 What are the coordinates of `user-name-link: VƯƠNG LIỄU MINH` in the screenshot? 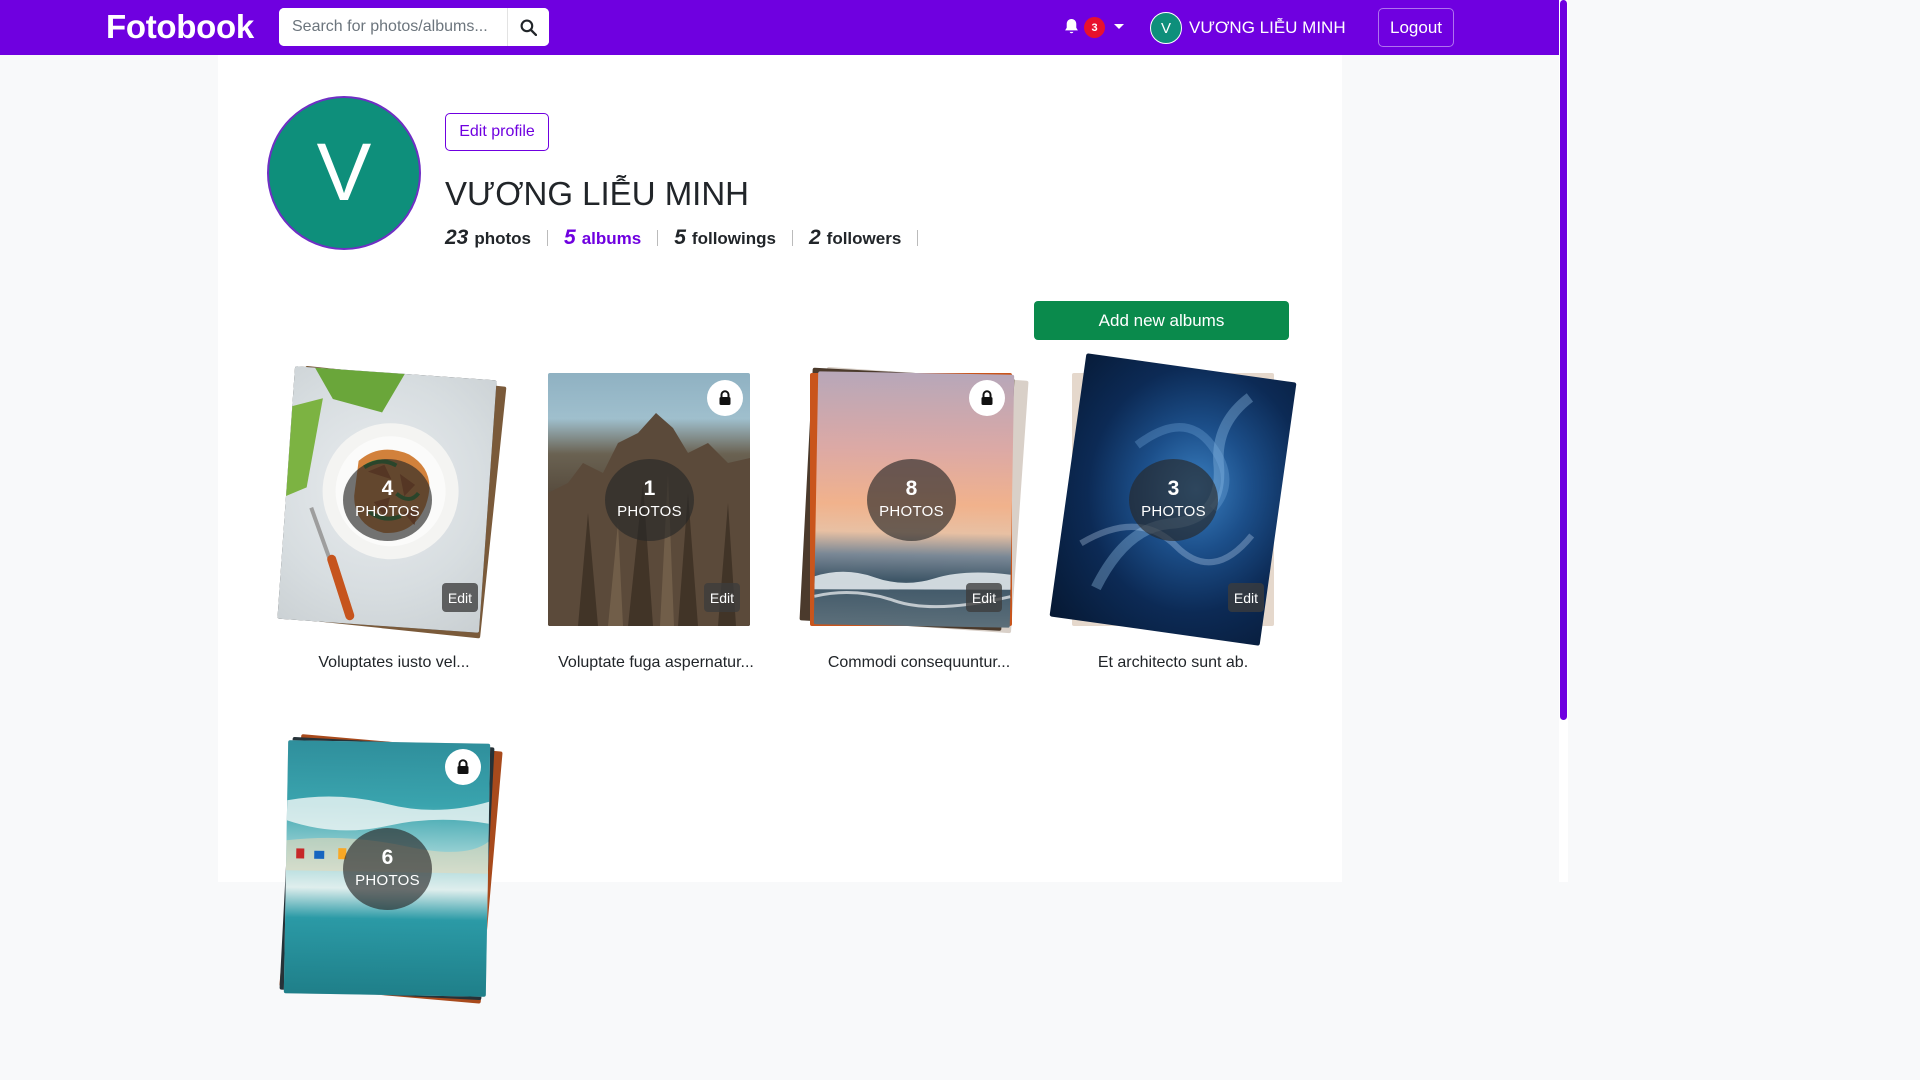 It's located at (1267, 28).